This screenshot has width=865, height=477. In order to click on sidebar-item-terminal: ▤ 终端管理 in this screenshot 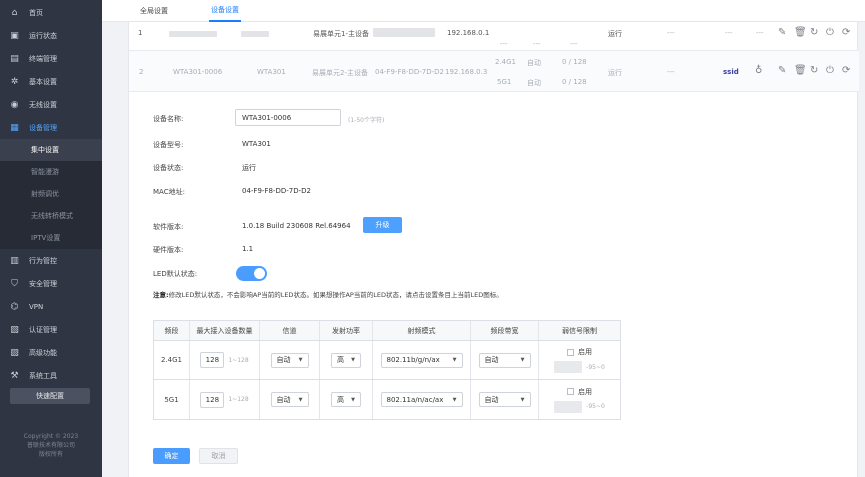, I will do `click(51, 58)`.